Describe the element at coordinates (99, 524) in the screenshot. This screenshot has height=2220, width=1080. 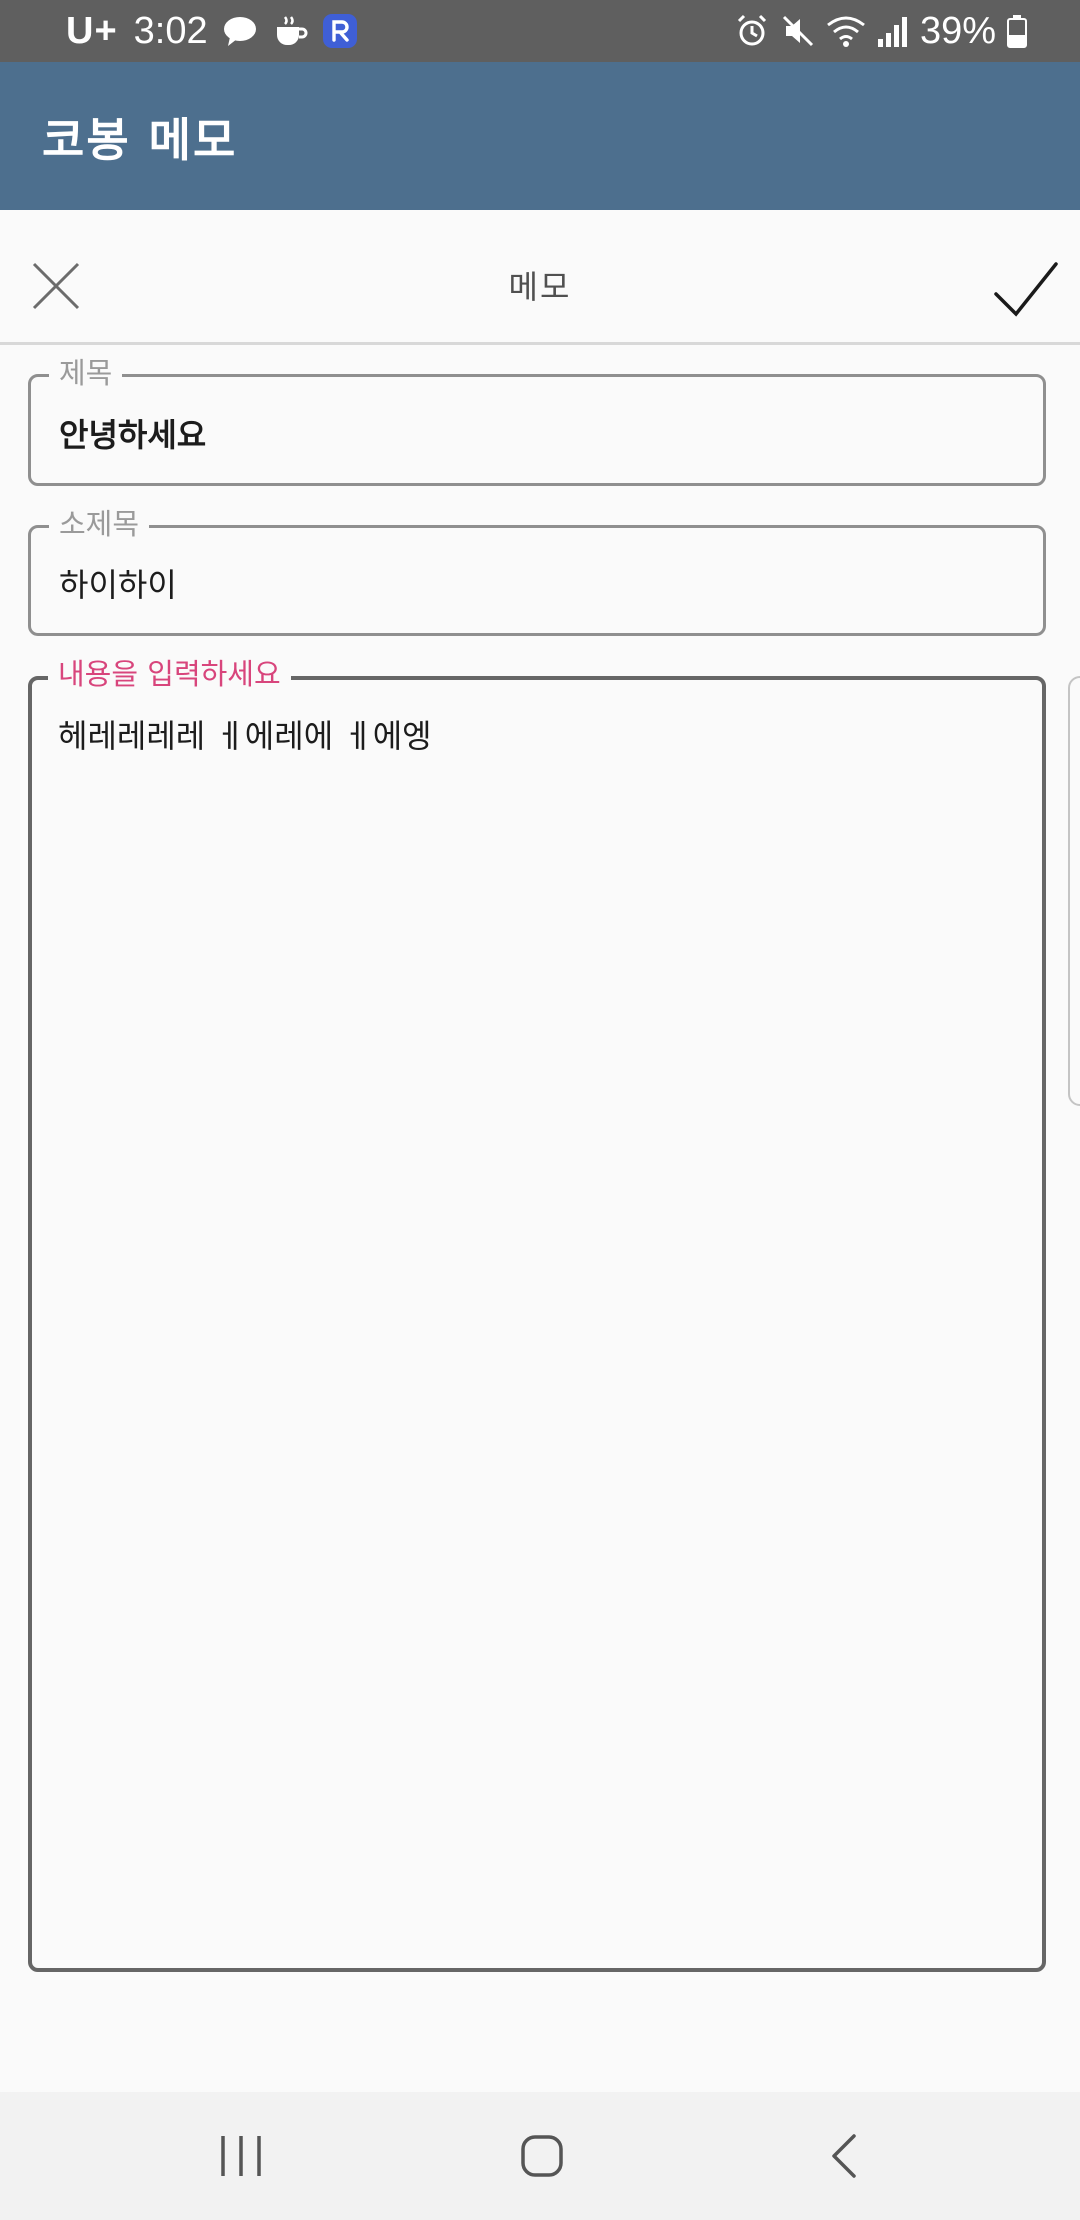
I see `subtitle-label: 소제목` at that location.